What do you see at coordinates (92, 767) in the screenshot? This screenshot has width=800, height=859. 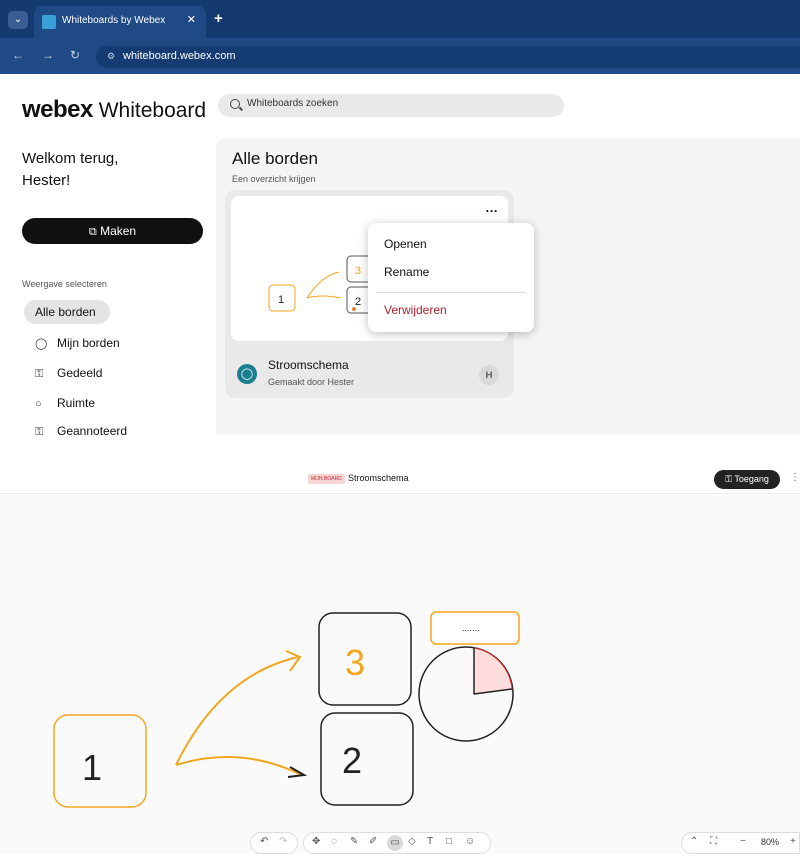 I see `shape-label-1: 1` at bounding box center [92, 767].